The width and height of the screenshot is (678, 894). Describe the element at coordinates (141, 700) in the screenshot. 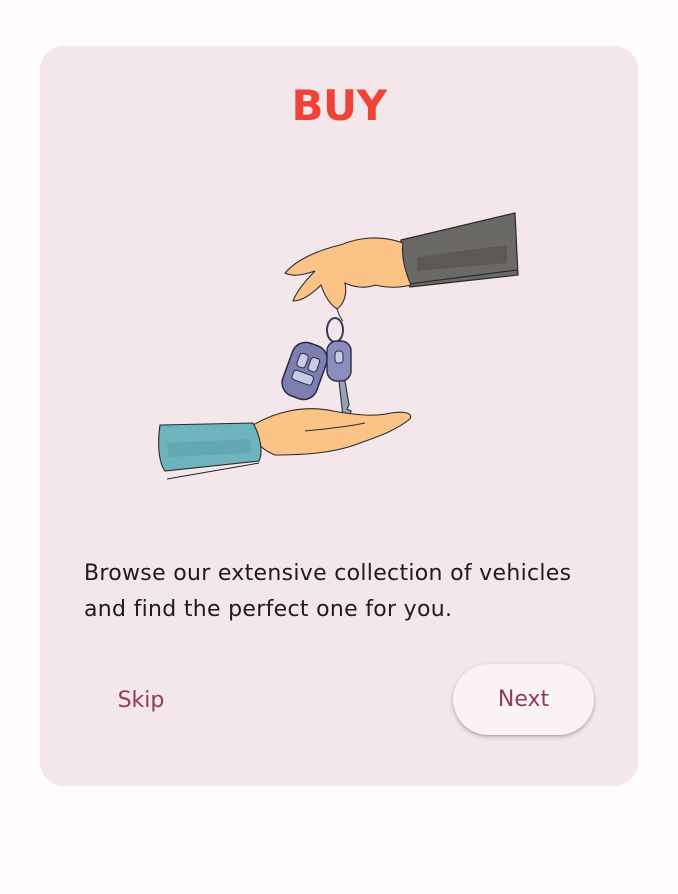

I see `skip-button: Skip` at that location.